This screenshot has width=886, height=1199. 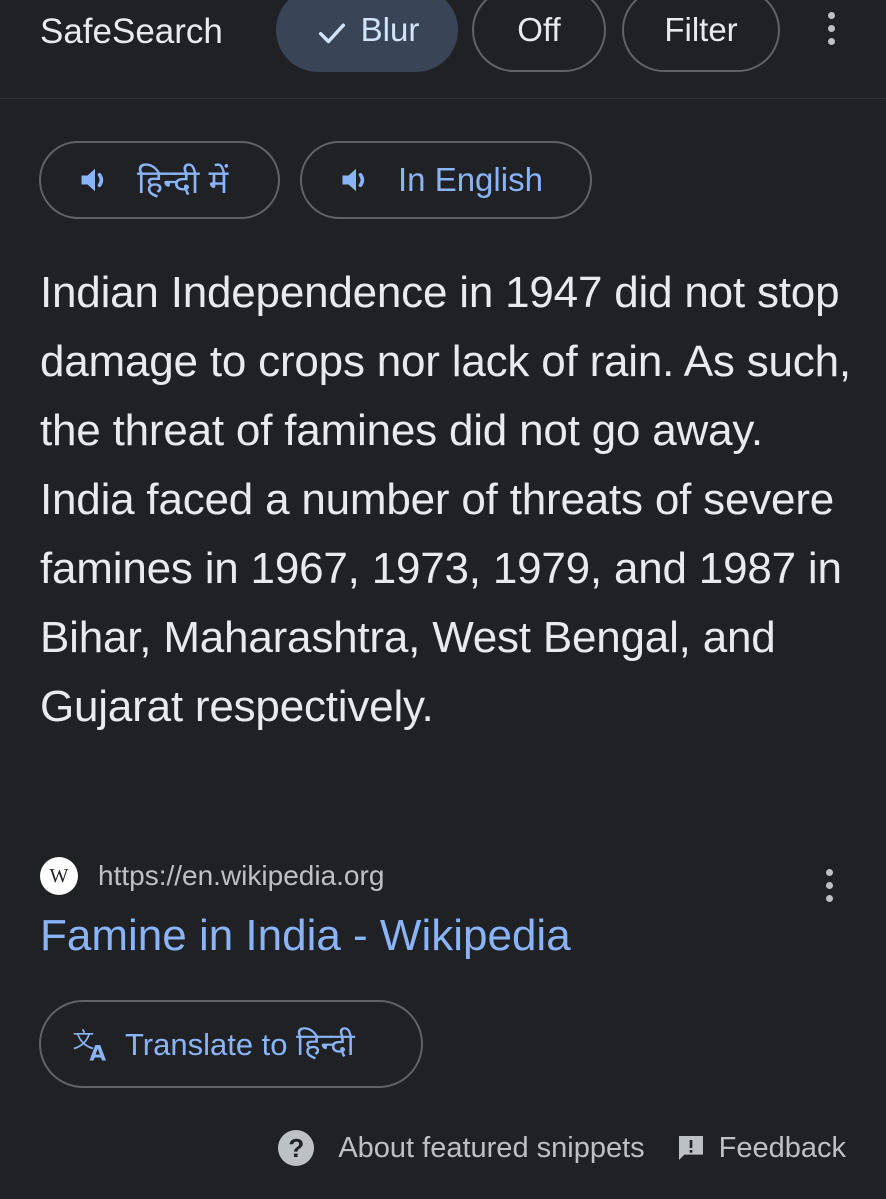 What do you see at coordinates (183, 181) in the screenshot?
I see `listen-hindi-label: हिन्दी में` at bounding box center [183, 181].